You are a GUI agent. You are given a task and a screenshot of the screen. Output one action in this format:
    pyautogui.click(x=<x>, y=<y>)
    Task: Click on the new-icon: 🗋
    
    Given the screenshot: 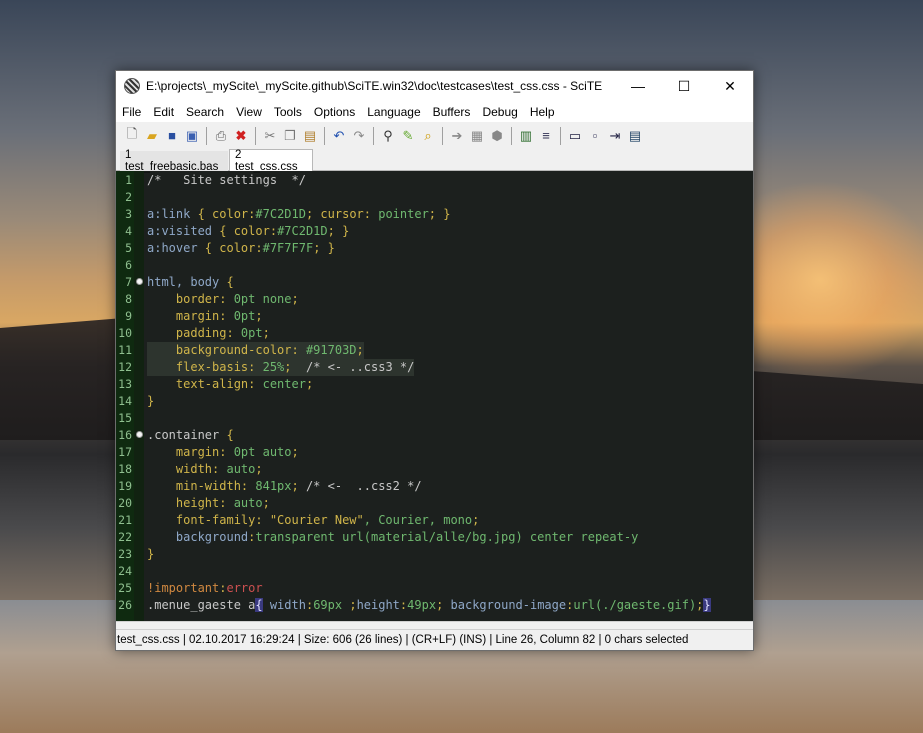 What is the action you would take?
    pyautogui.click(x=132, y=135)
    